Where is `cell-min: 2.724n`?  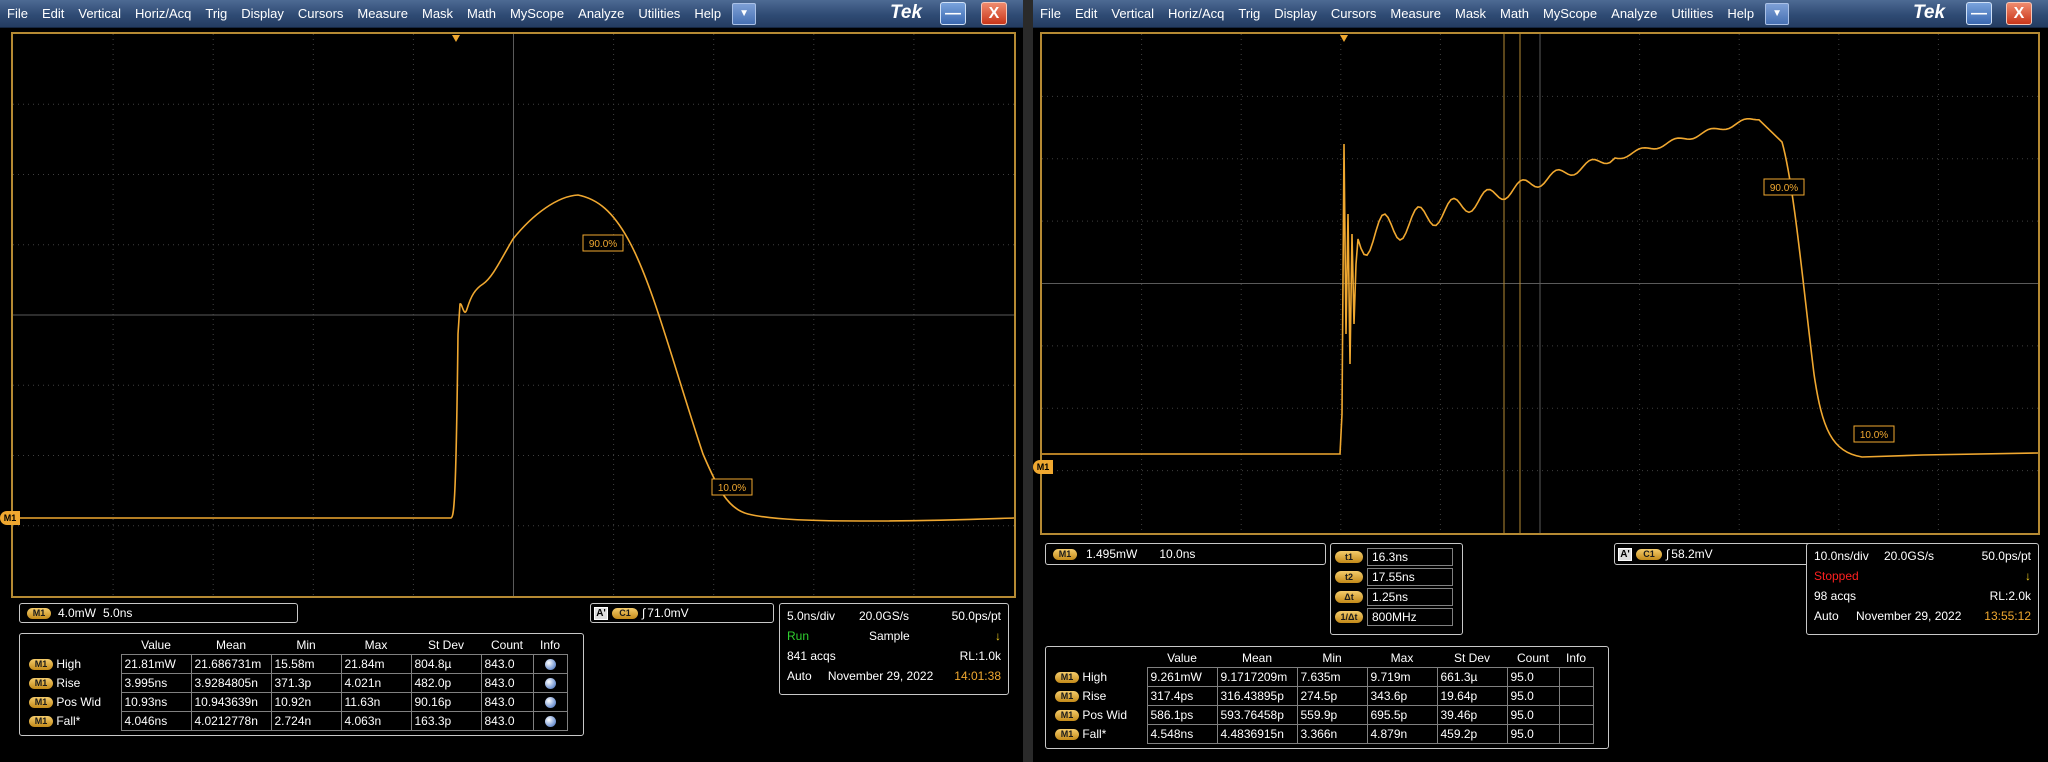
cell-min: 2.724n is located at coordinates (306, 720).